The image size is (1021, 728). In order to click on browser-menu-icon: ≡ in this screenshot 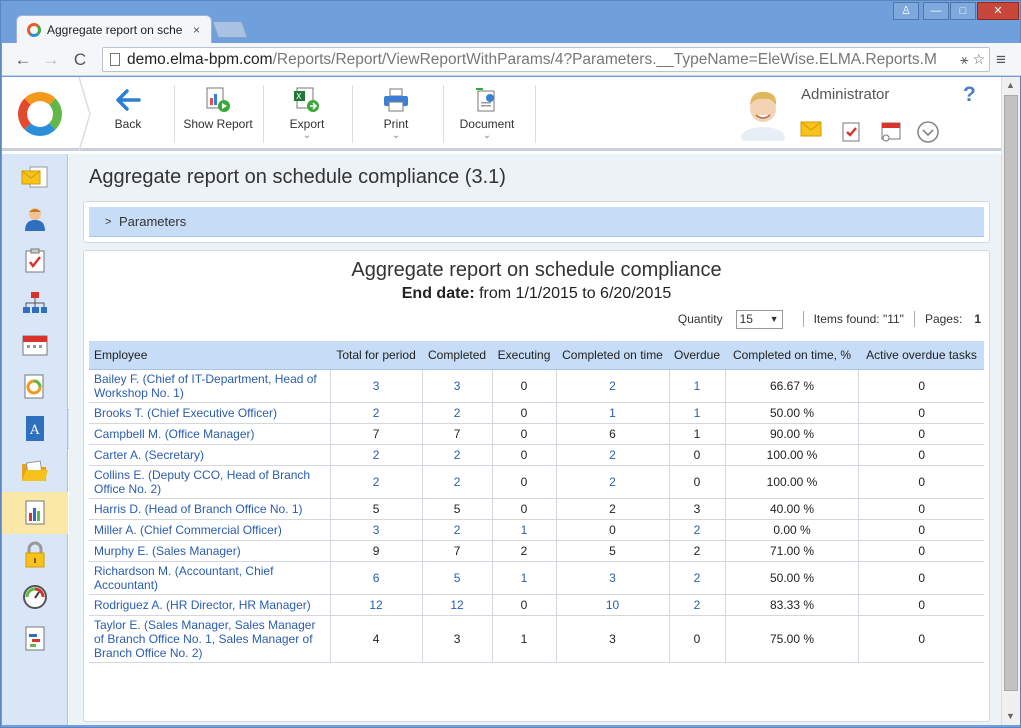, I will do `click(1001, 60)`.